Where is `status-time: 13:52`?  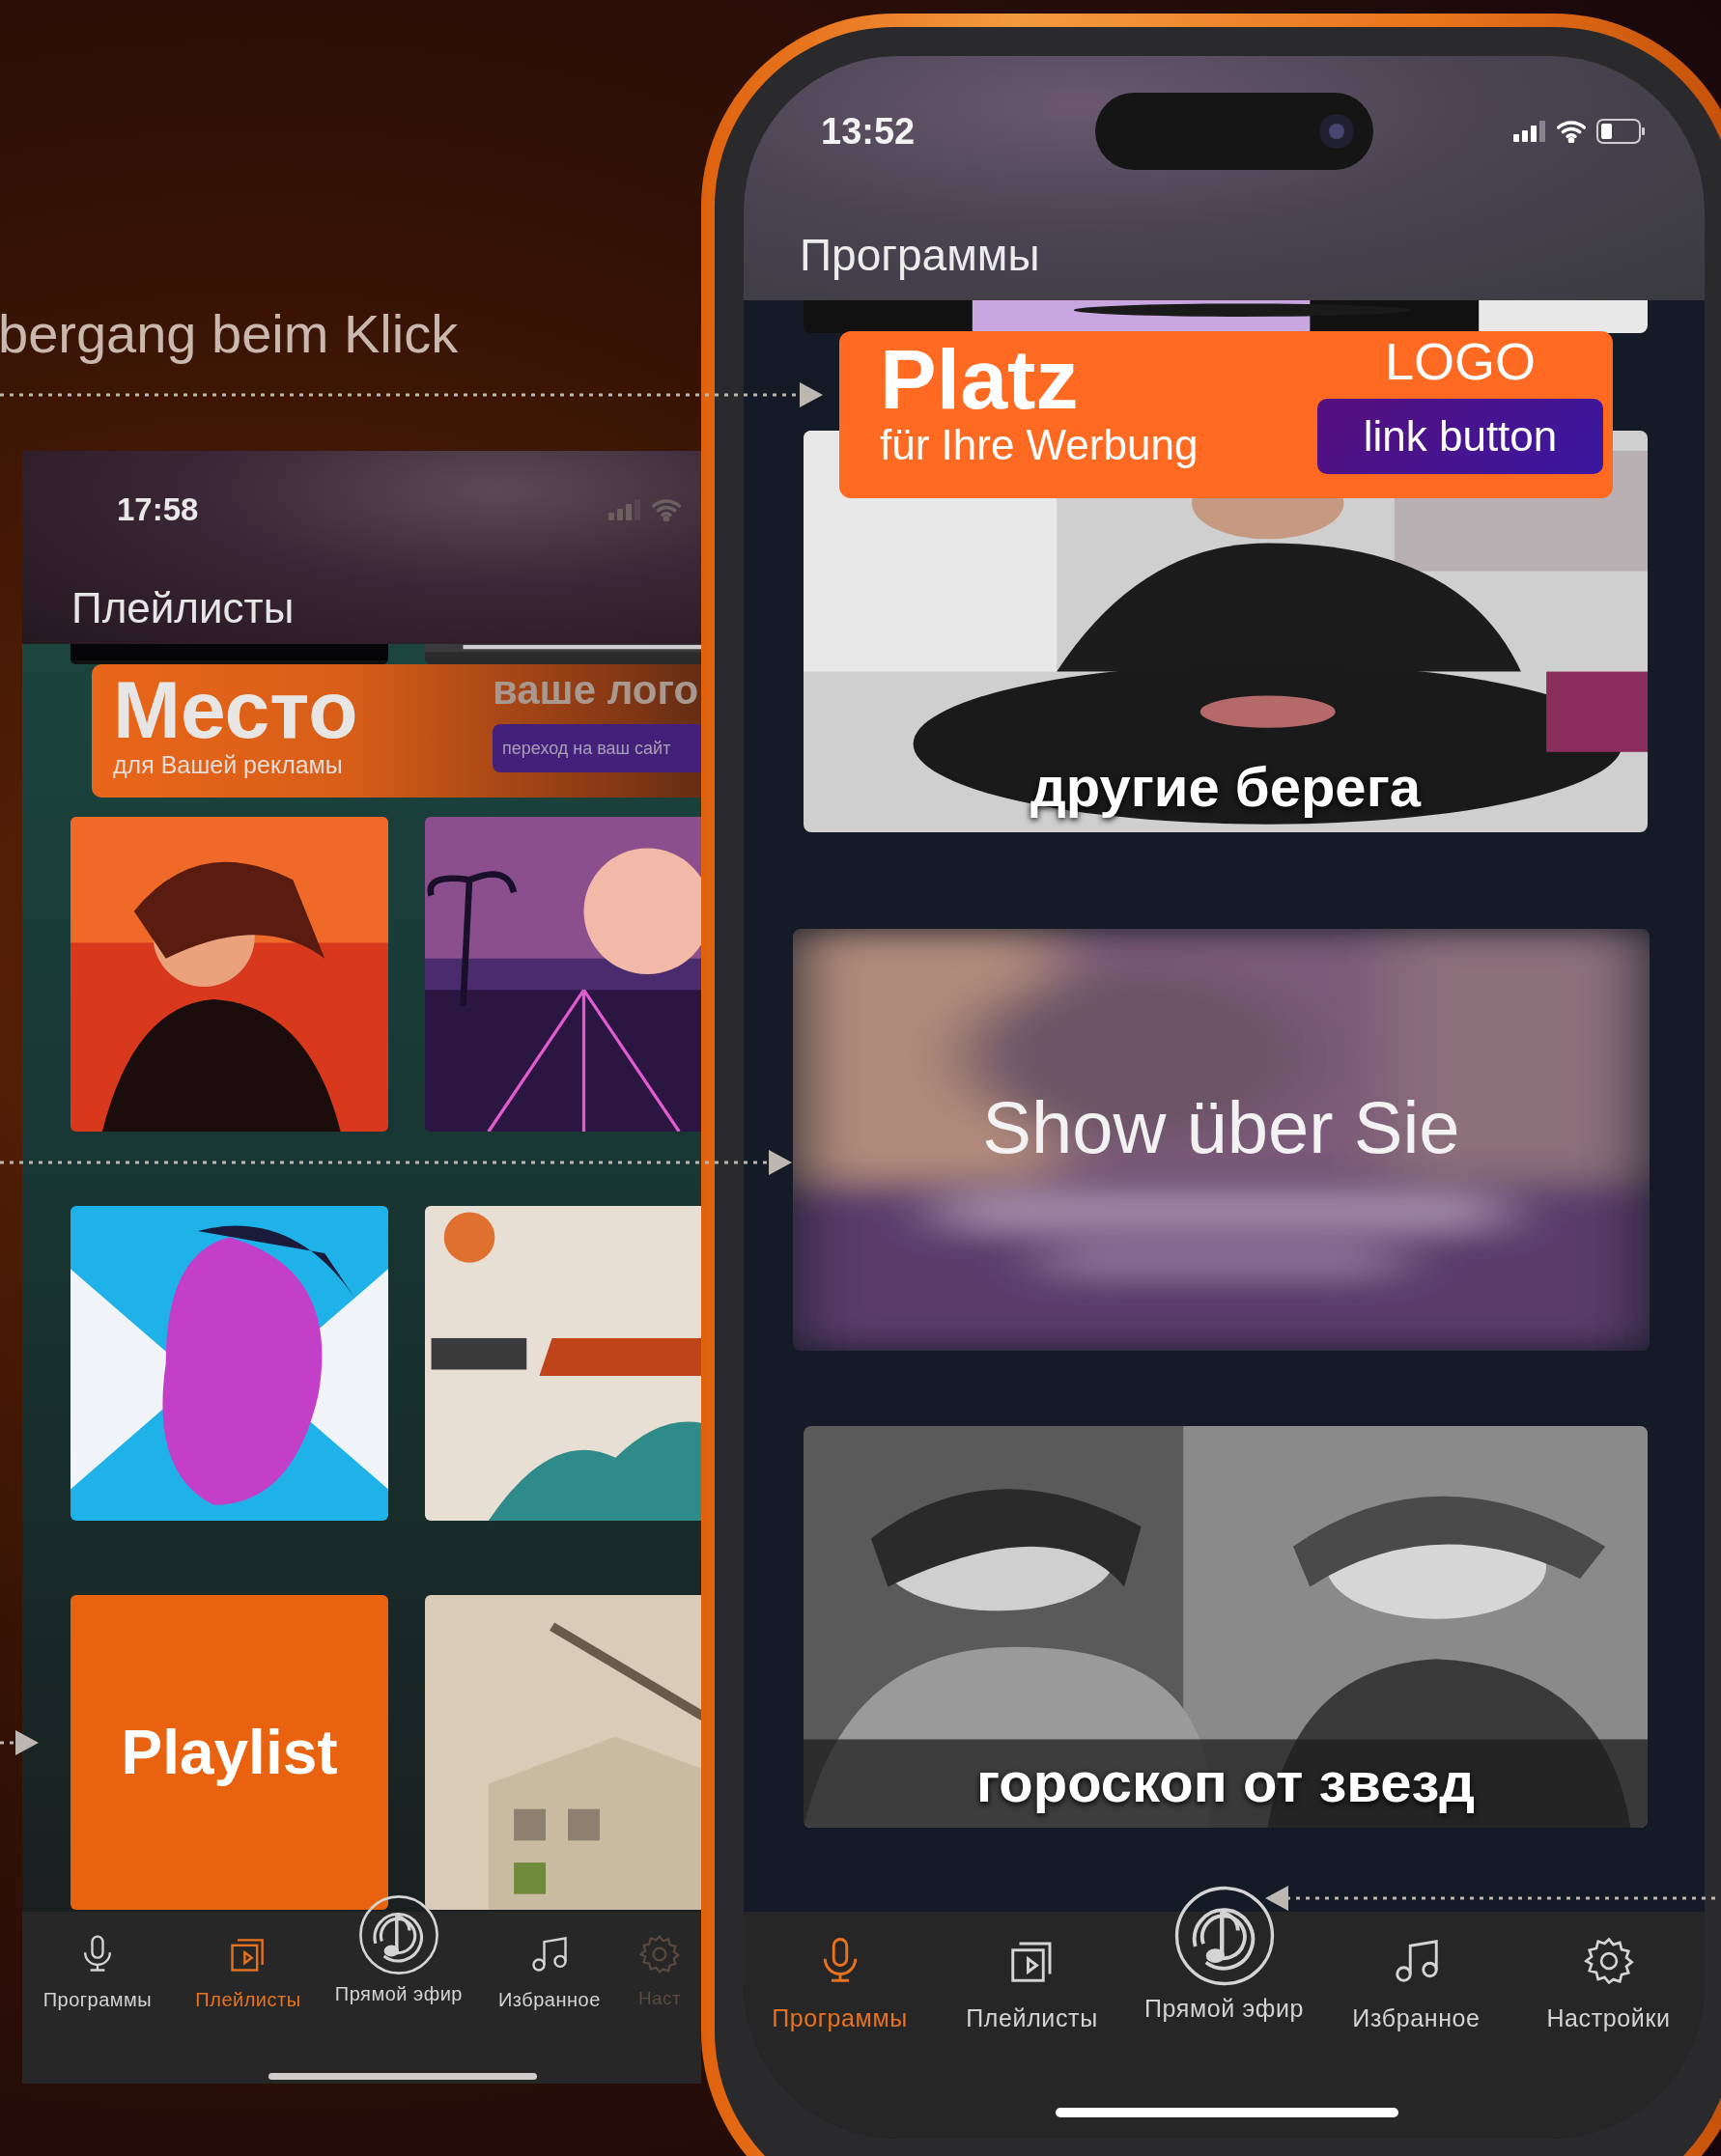
status-time: 13:52 is located at coordinates (869, 132).